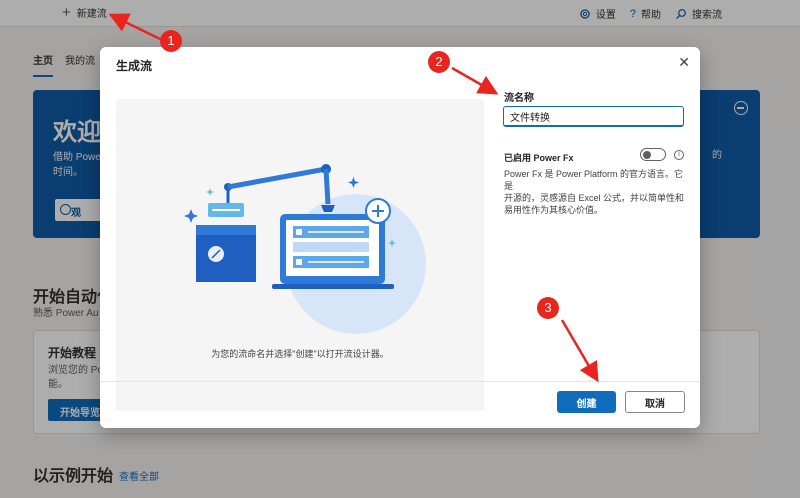 Image resolution: width=800 pixels, height=498 pixels. What do you see at coordinates (684, 62) in the screenshot?
I see `close-icon: ✕` at bounding box center [684, 62].